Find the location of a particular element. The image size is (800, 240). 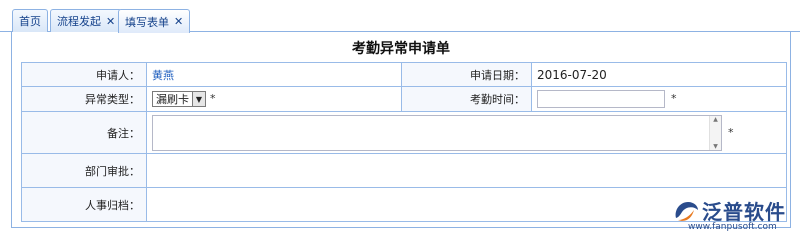

tab-fill-form-label: 填写表单 is located at coordinates (147, 22).